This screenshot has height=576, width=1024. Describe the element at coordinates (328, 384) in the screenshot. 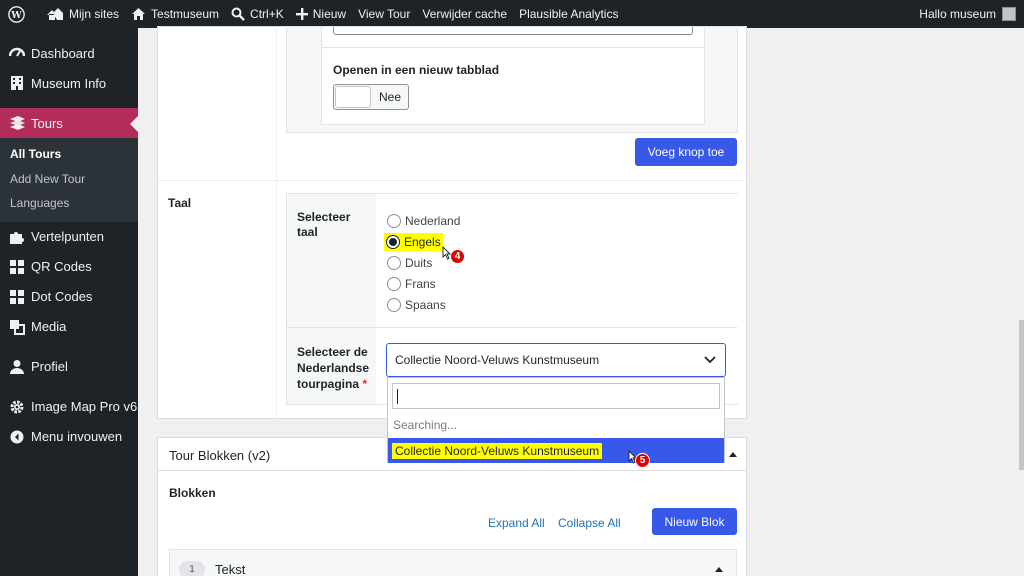

I see `tour-page-label-line: tourpagina` at that location.